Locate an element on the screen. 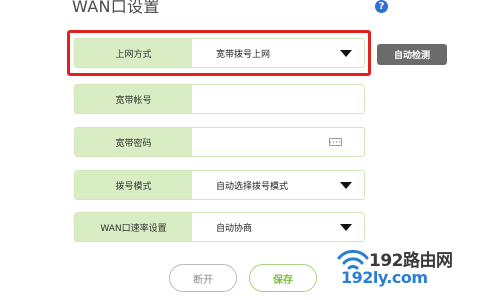  broadband-account-label: 宽带帐号 is located at coordinates (133, 99).